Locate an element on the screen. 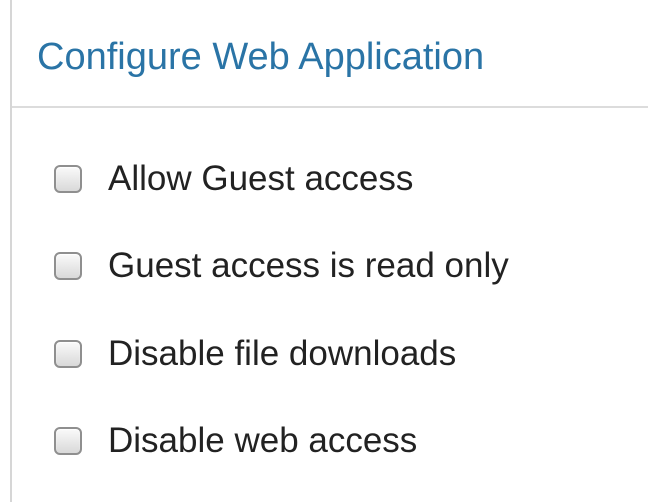 This screenshot has height=502, width=648. disable-file-downloads-label: Disable file downloads is located at coordinates (282, 353).